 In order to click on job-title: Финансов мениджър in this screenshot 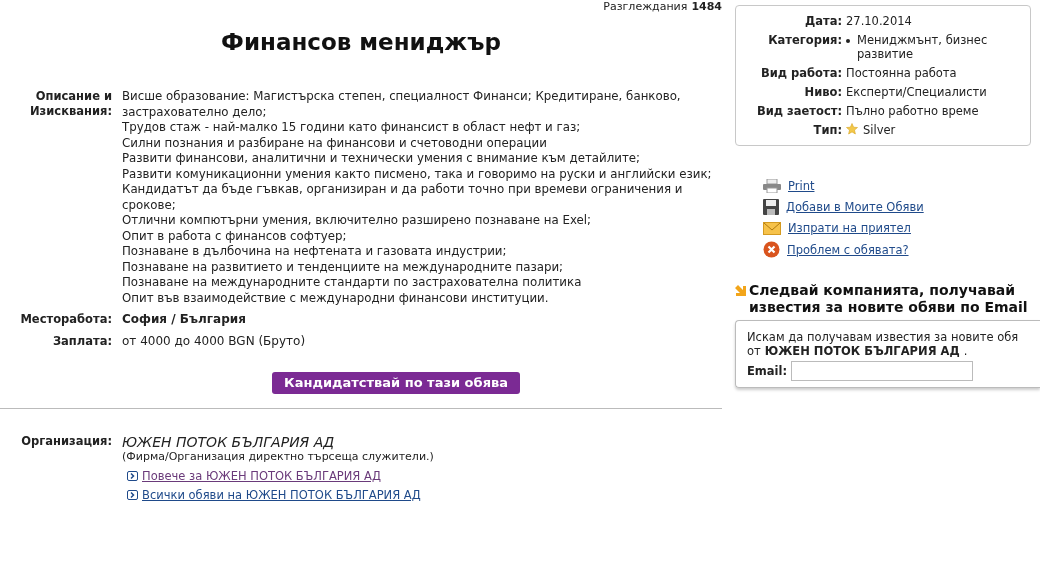, I will do `click(361, 43)`.